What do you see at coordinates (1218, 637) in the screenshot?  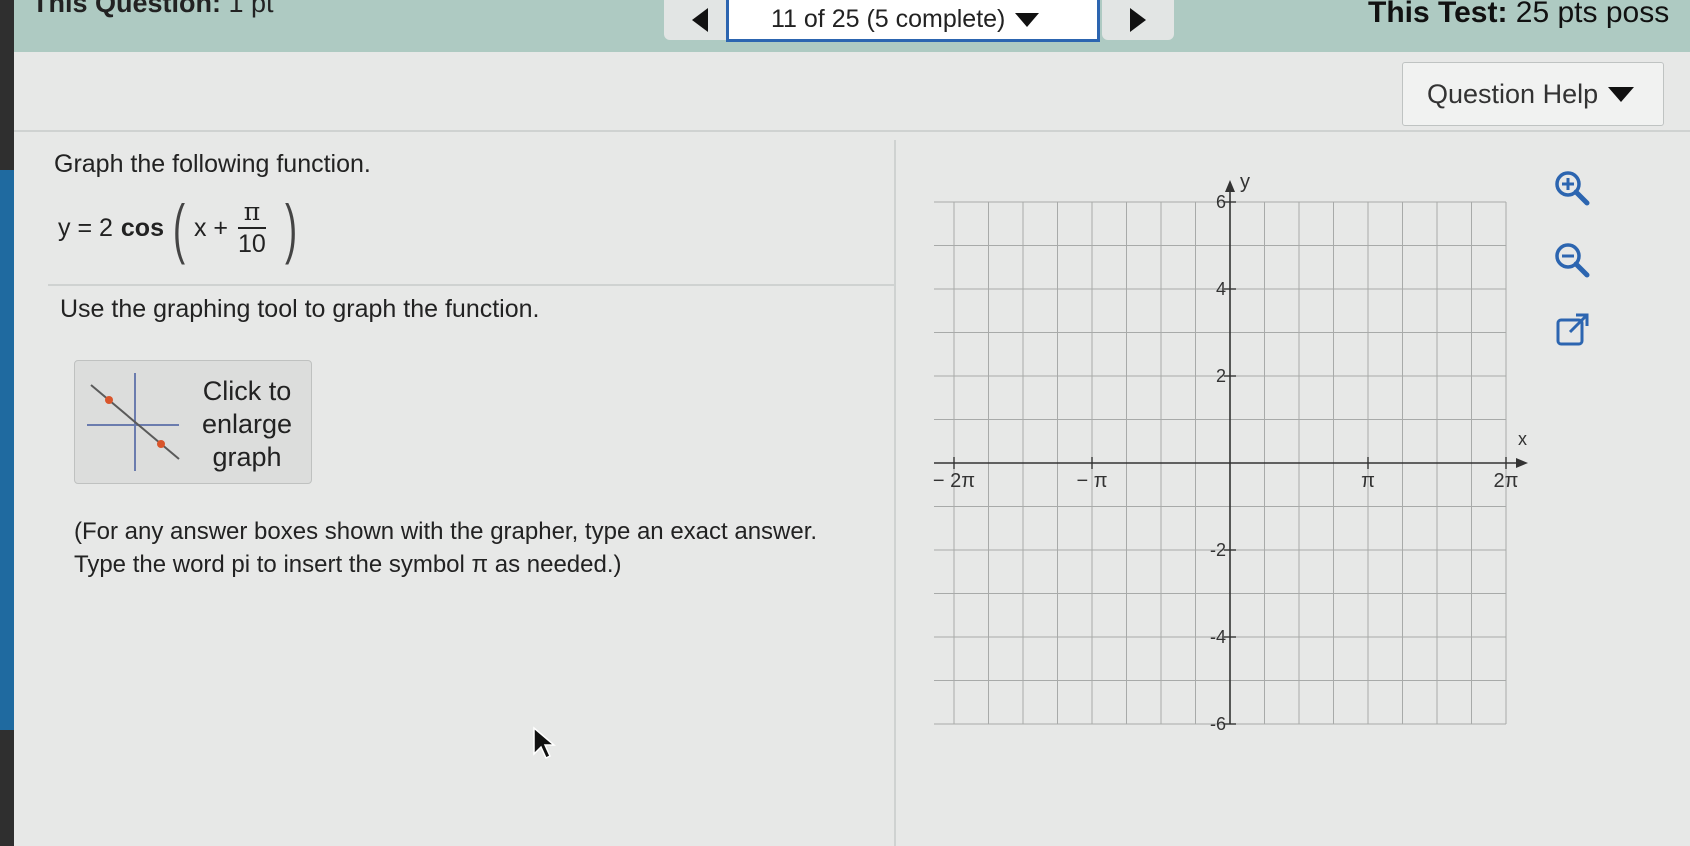 I see `y-tick-label: -4` at bounding box center [1218, 637].